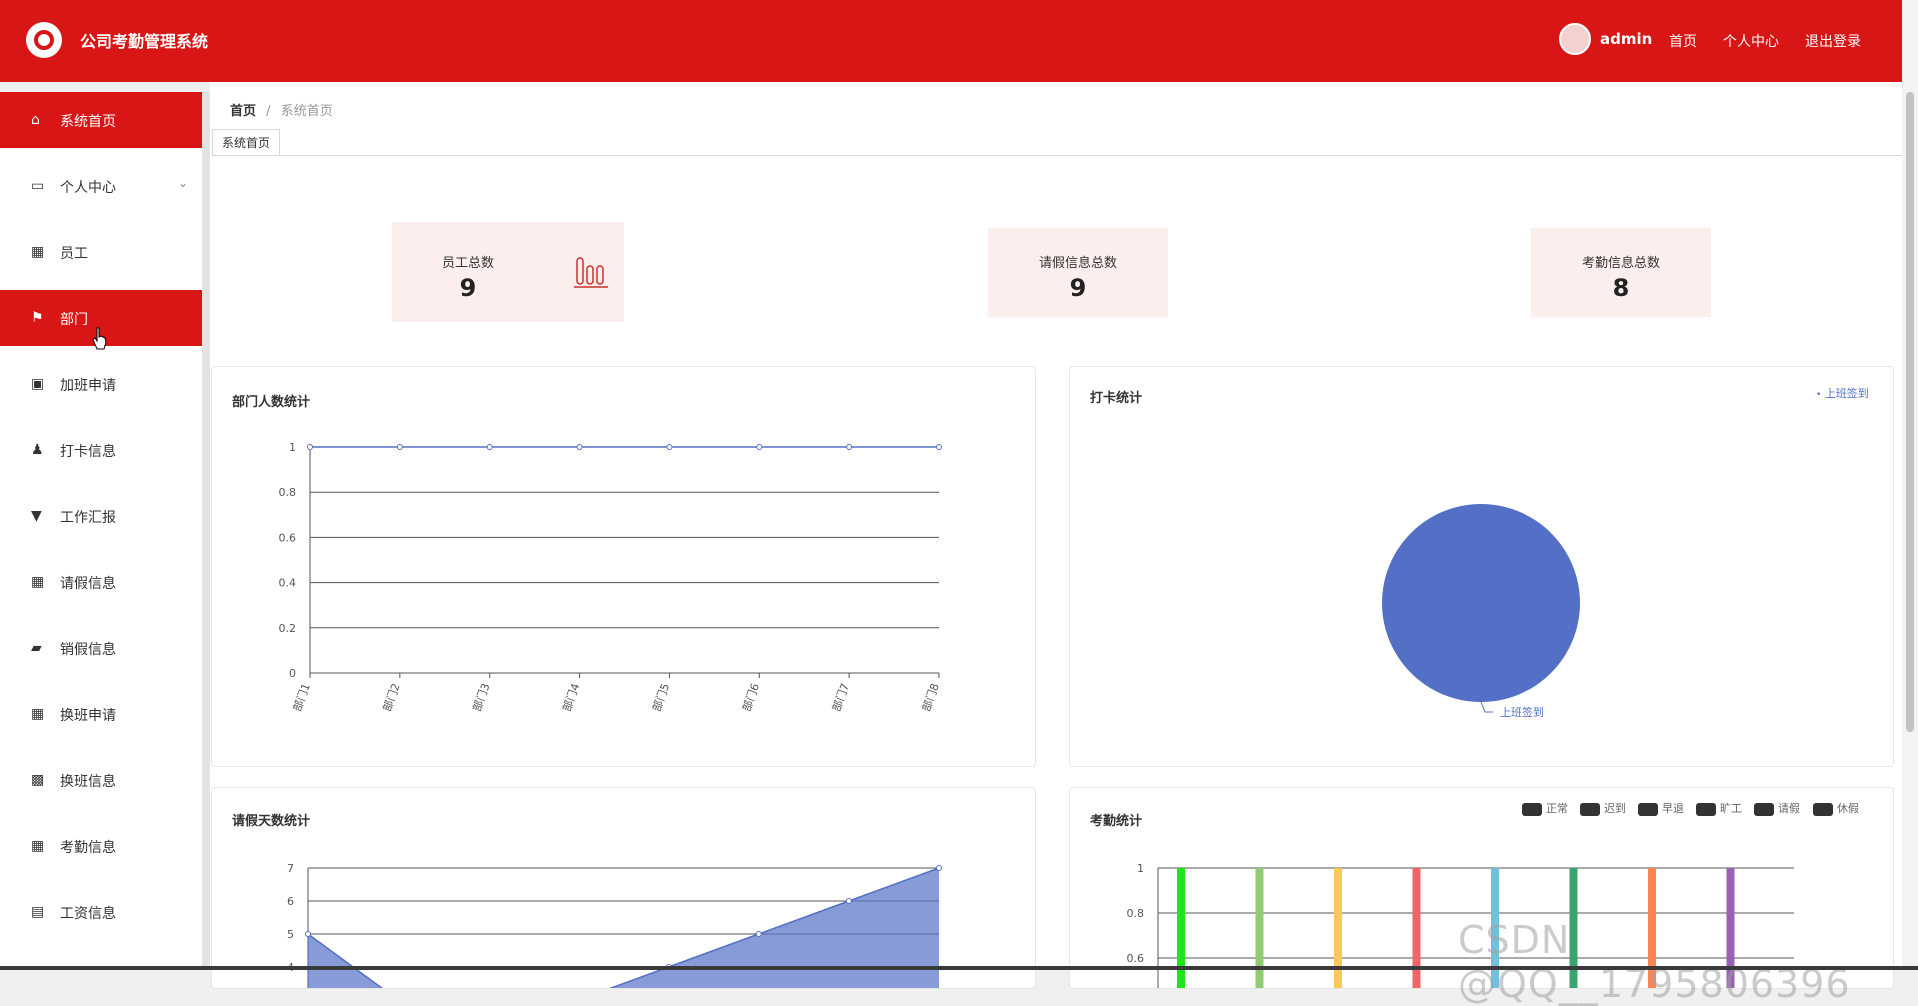  What do you see at coordinates (99, 338) in the screenshot?
I see `mouse-cursor-icon` at bounding box center [99, 338].